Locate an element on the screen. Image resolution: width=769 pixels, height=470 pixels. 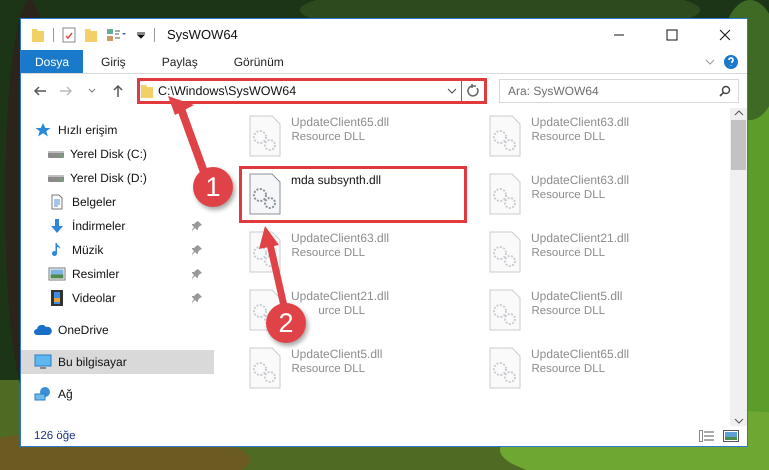
film-icon is located at coordinates (57, 298).